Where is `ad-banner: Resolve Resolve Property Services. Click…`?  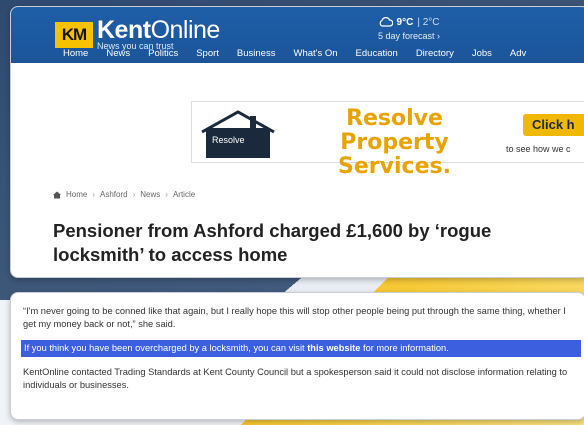
ad-banner: Resolve Resolve Property Services. Click… is located at coordinates (387, 140).